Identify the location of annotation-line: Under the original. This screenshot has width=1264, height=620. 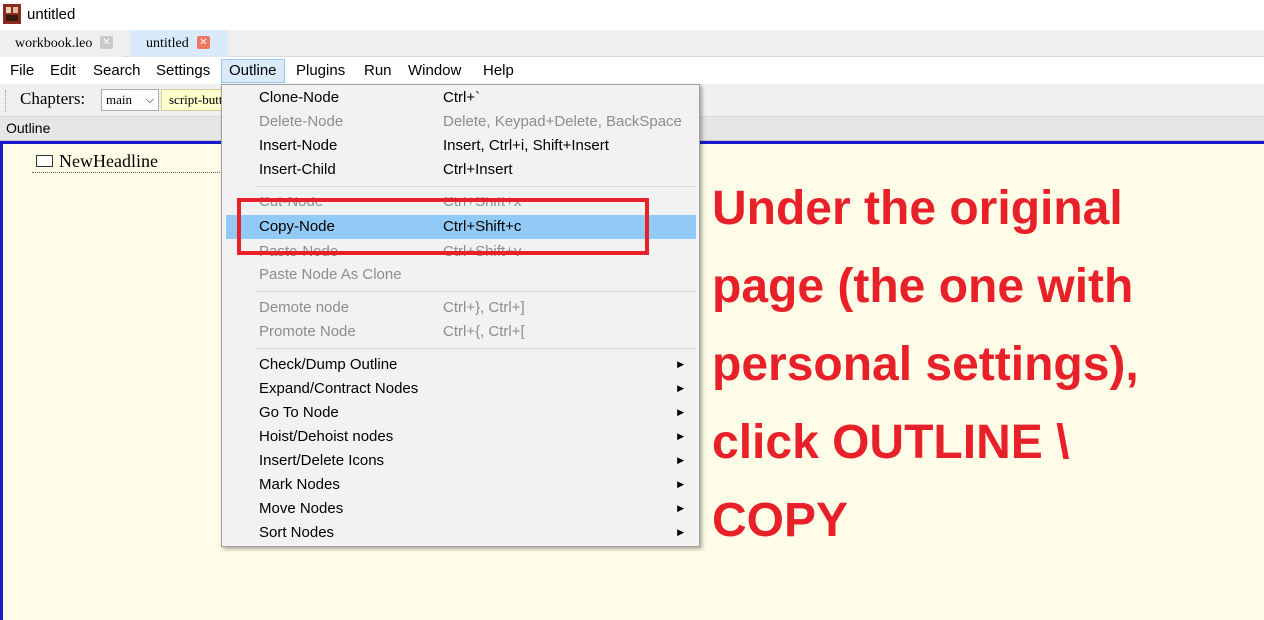
(917, 208).